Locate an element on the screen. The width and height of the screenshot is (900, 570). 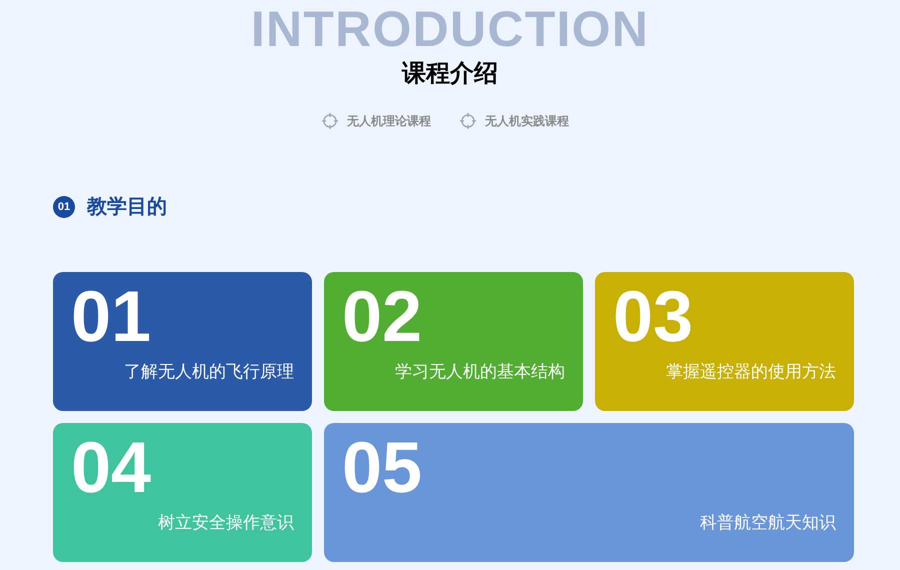
goal-number: 01 is located at coordinates (111, 318).